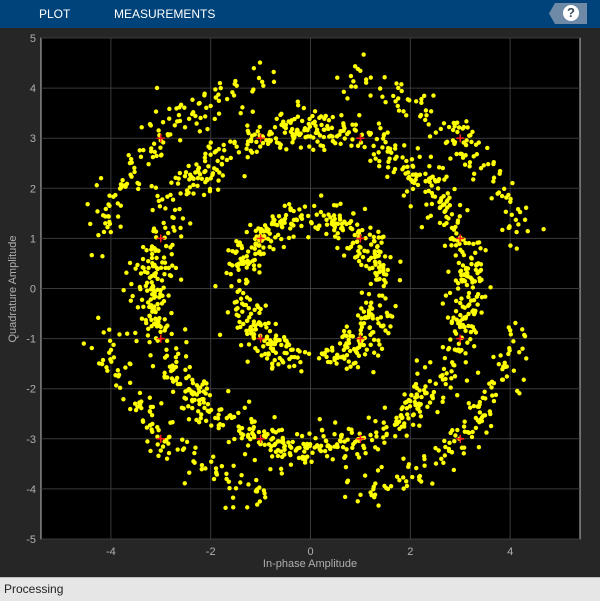 This screenshot has width=600, height=601. What do you see at coordinates (33, 139) in the screenshot?
I see `y-tick-label: 3` at bounding box center [33, 139].